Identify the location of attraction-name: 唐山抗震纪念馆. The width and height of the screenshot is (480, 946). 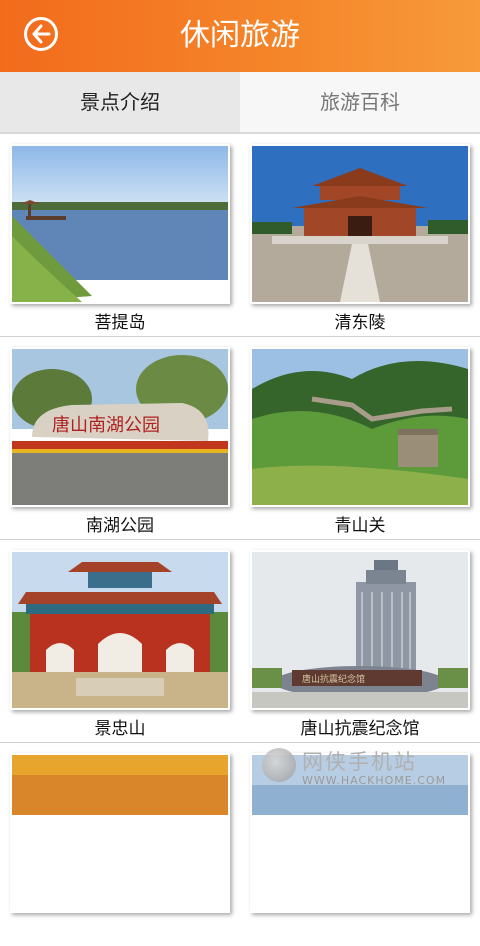
(360, 729).